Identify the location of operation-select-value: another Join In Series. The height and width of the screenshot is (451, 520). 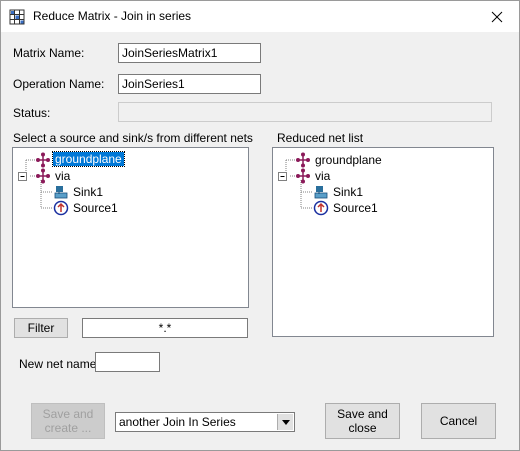
(177, 422).